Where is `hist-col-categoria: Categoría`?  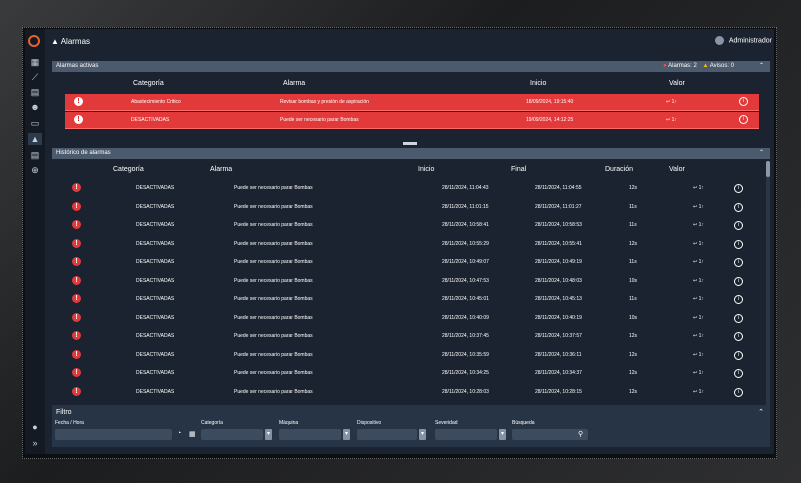 hist-col-categoria: Categoría is located at coordinates (128, 169).